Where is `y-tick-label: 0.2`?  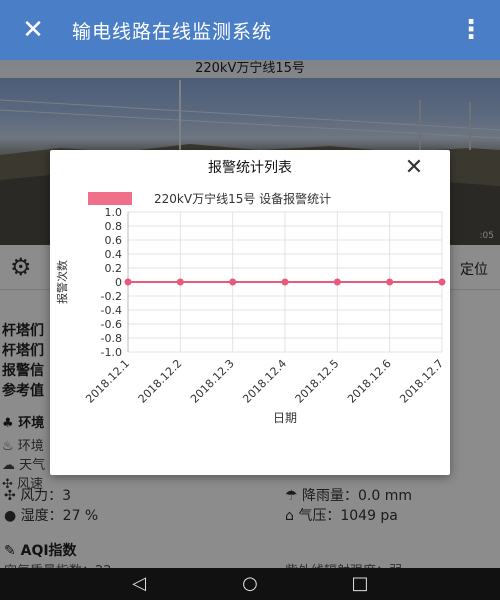
y-tick-label: 0.2 is located at coordinates (114, 268).